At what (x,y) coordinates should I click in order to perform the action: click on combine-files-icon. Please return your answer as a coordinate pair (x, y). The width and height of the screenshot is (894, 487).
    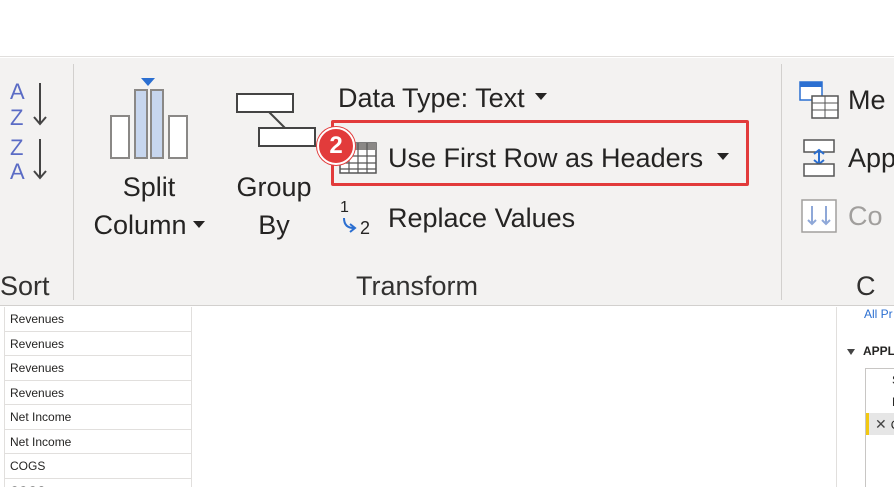
    Looking at the image, I should click on (819, 216).